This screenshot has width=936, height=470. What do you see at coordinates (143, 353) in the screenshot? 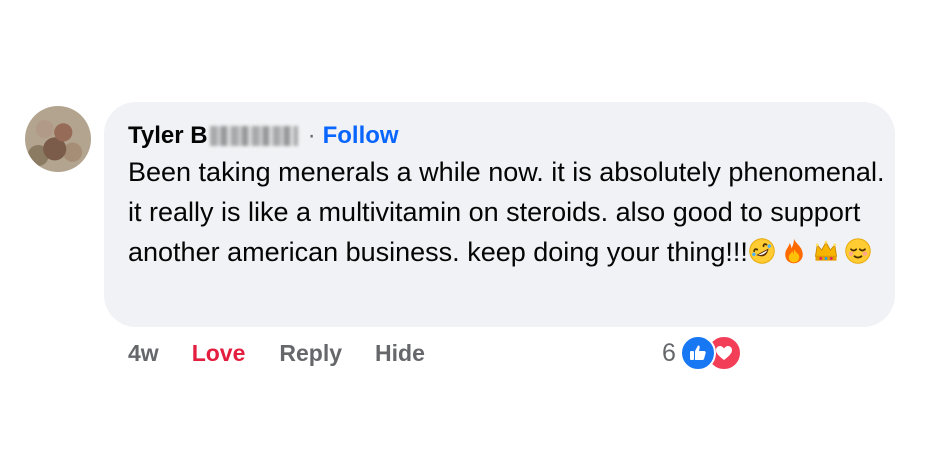
I see `timestamp: 4w` at bounding box center [143, 353].